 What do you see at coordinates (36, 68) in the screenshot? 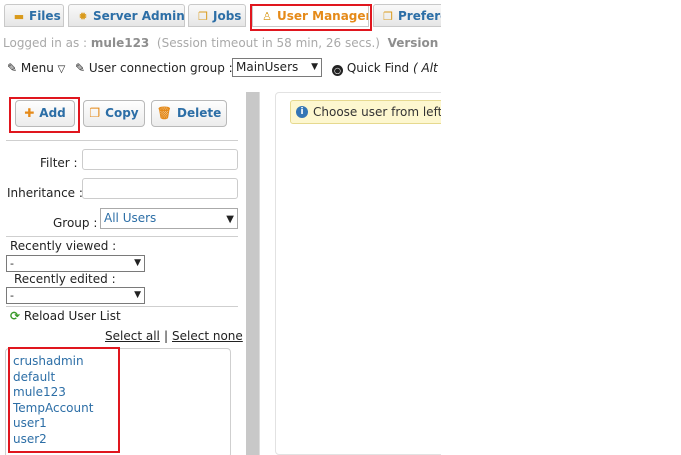
I see `menu-button: ✎ Menu ▽` at bounding box center [36, 68].